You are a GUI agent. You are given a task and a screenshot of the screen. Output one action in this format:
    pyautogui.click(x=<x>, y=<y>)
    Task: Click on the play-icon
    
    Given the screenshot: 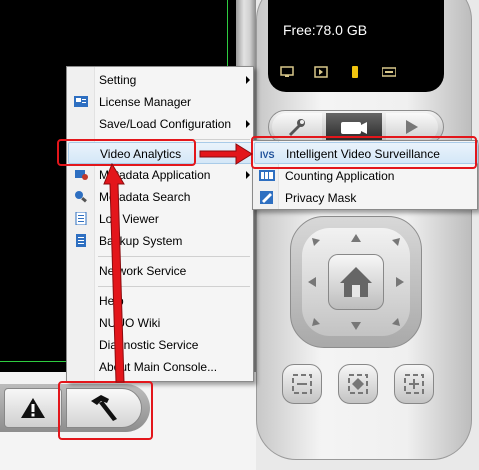 What is the action you would take?
    pyautogui.click(x=412, y=127)
    